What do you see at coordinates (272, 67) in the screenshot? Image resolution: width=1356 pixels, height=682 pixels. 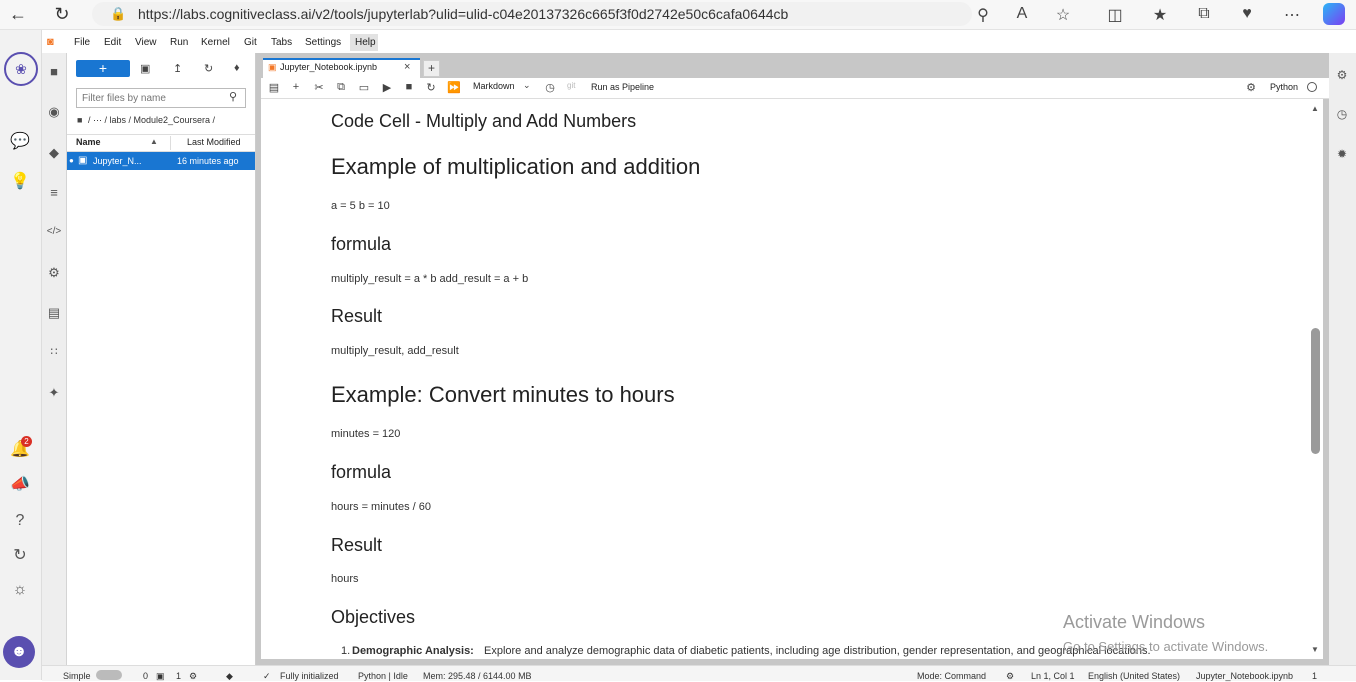 I see `notebook-tab-icon: ▣` at bounding box center [272, 67].